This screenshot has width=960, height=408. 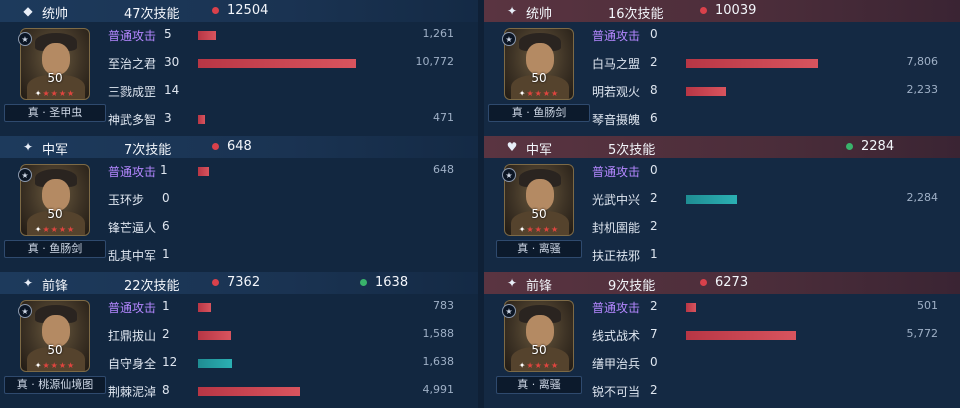 What do you see at coordinates (248, 10) in the screenshot?
I see `damage-value: 12504` at bounding box center [248, 10].